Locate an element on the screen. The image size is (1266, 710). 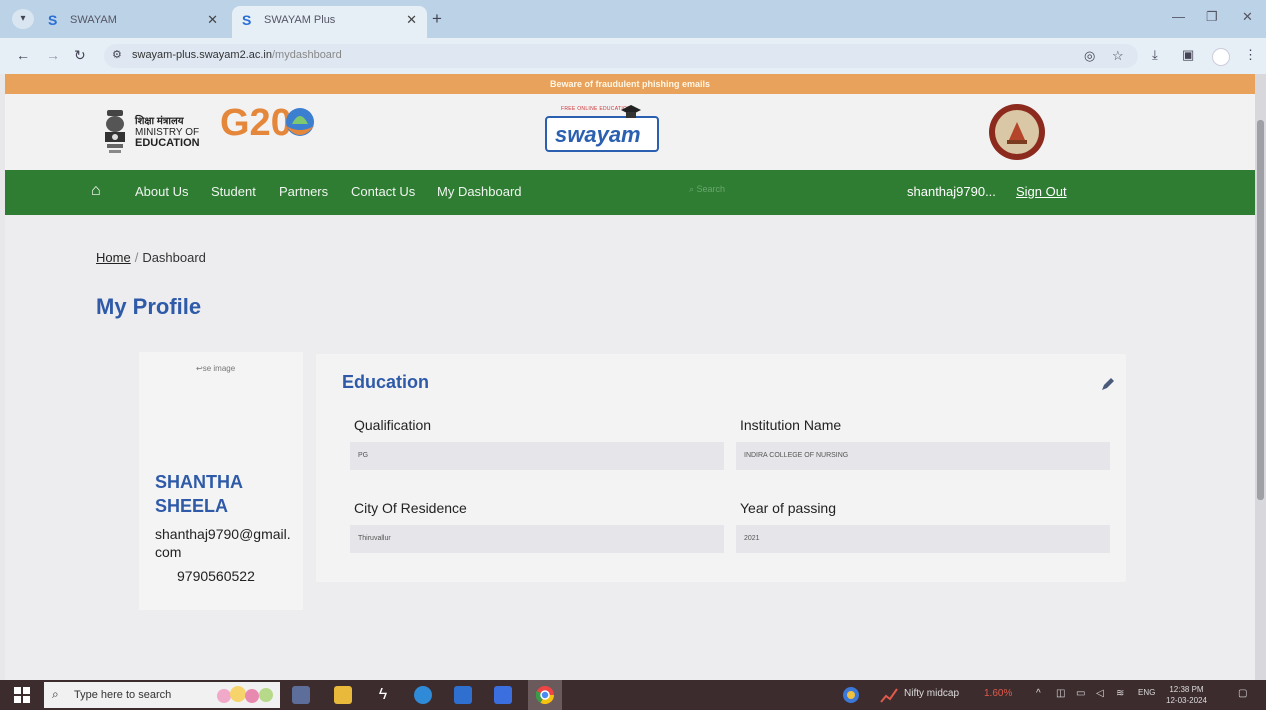
browser-tab-bar: ▾ S SWAYAM ✕ S SWAYAM Plus ✕ + — ❐ ✕ is located at coordinates (633, 19).